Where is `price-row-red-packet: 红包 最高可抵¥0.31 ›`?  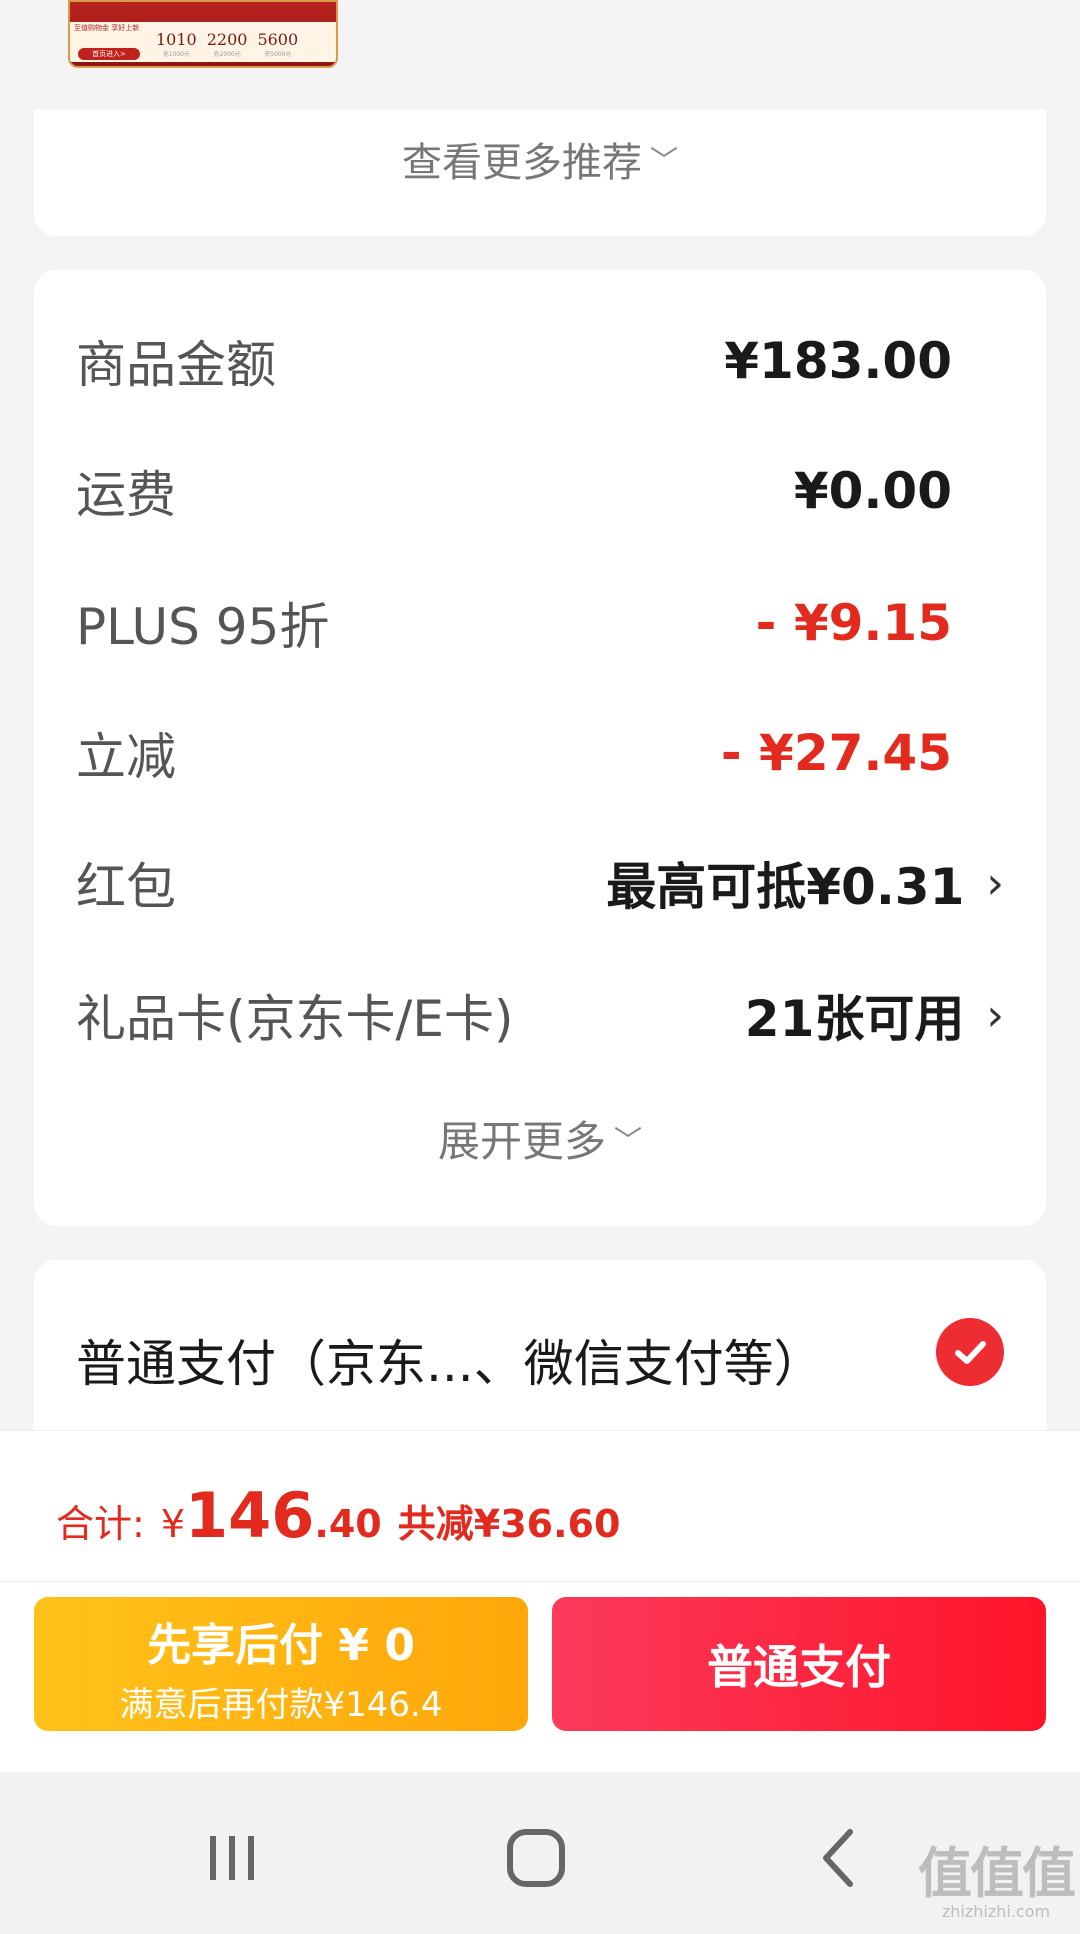
price-row-red-packet: 红包 最高可抵¥0.31 › is located at coordinates (540, 883).